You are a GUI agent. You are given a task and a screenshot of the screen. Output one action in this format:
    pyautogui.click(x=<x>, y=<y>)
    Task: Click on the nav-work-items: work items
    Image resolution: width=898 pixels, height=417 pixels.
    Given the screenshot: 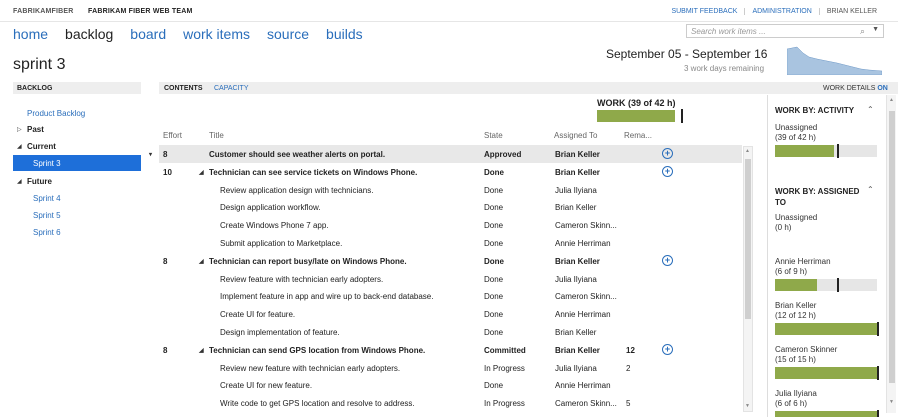 What is the action you would take?
    pyautogui.click(x=216, y=34)
    